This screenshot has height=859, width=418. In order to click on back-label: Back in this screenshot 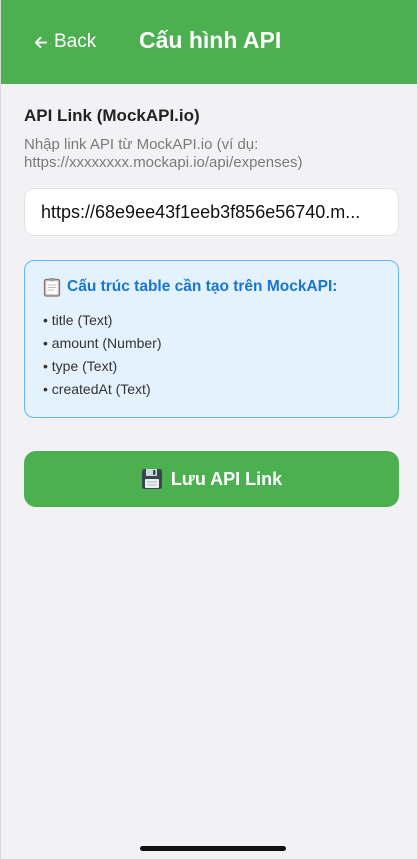, I will do `click(75, 41)`.